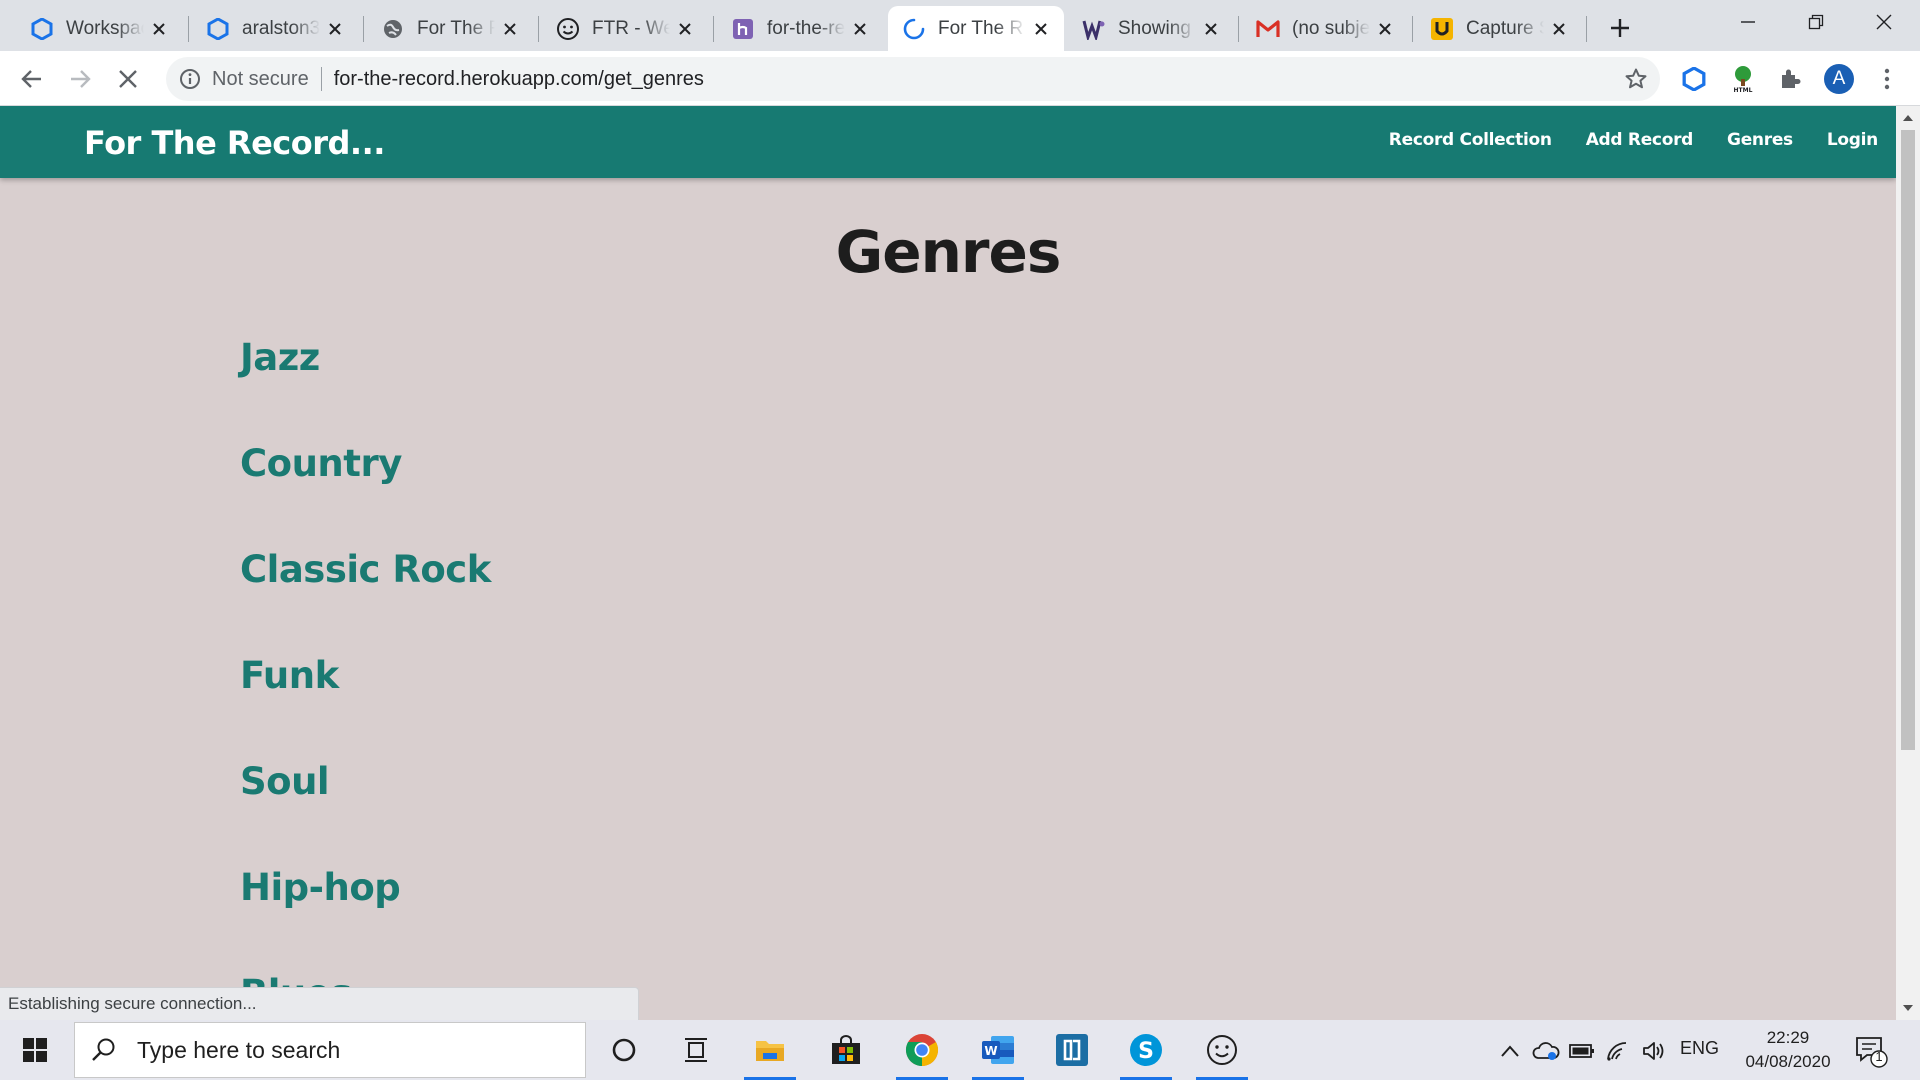 The width and height of the screenshot is (1920, 1080). I want to click on tab-aralston: aralston35, so click(275, 28).